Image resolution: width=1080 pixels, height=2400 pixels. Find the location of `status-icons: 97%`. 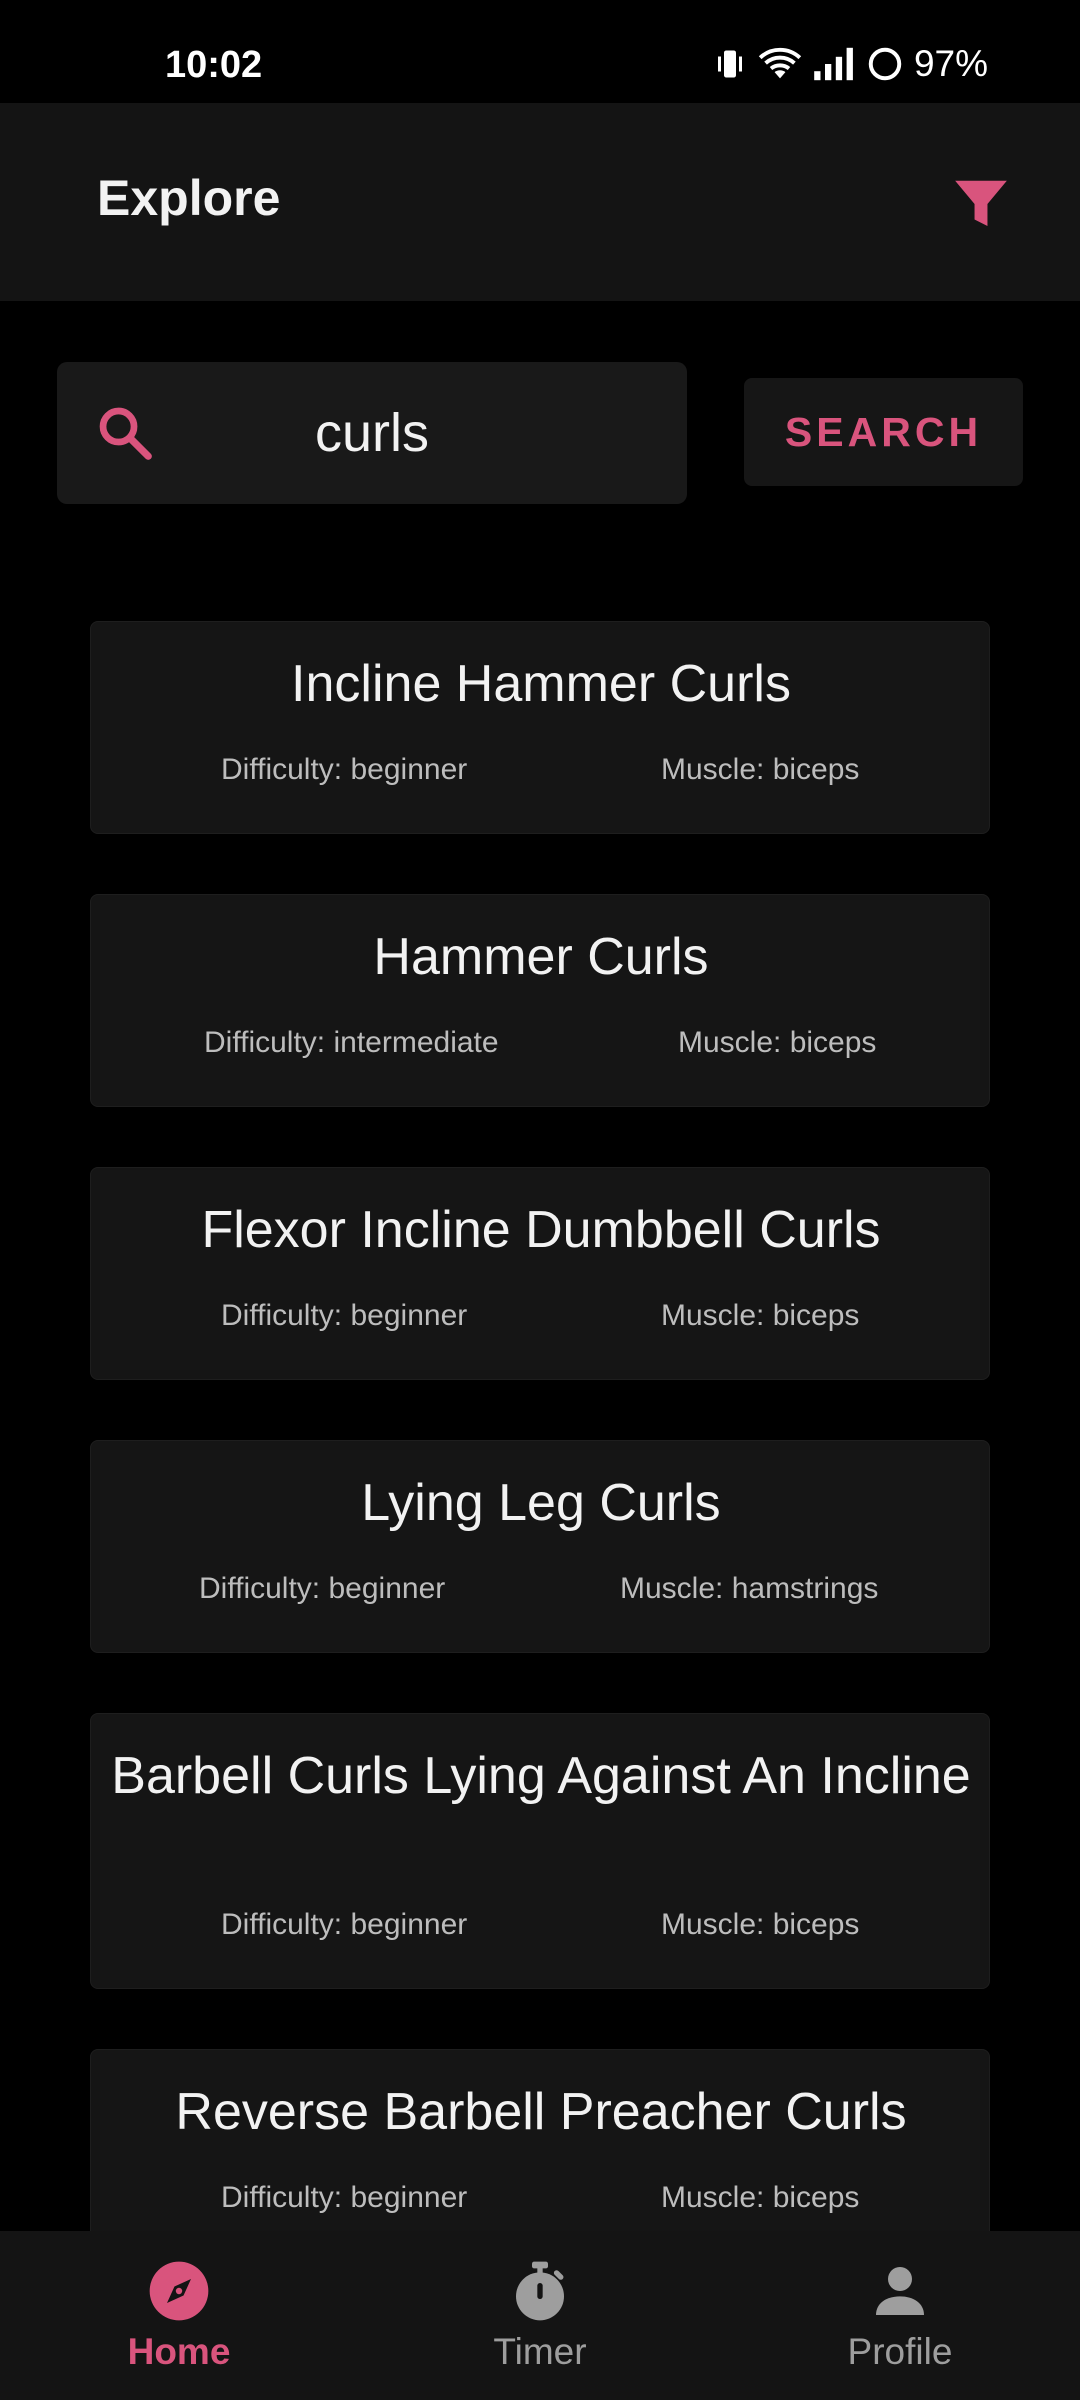

status-icons: 97% is located at coordinates (850, 63).